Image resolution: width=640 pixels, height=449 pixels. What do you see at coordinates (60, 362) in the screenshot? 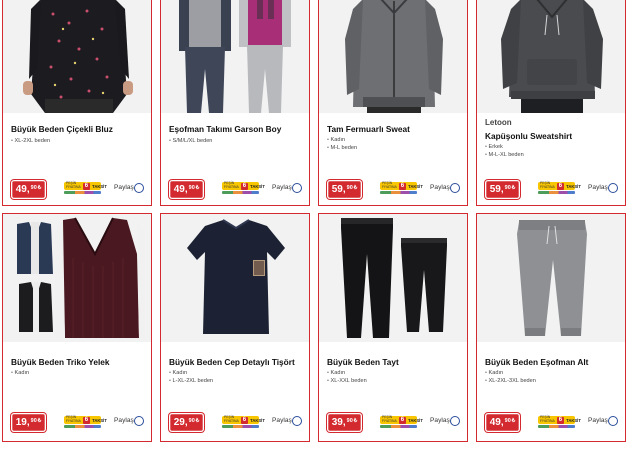
I see `product-title: Büyük Beden Triko Yelek` at bounding box center [60, 362].